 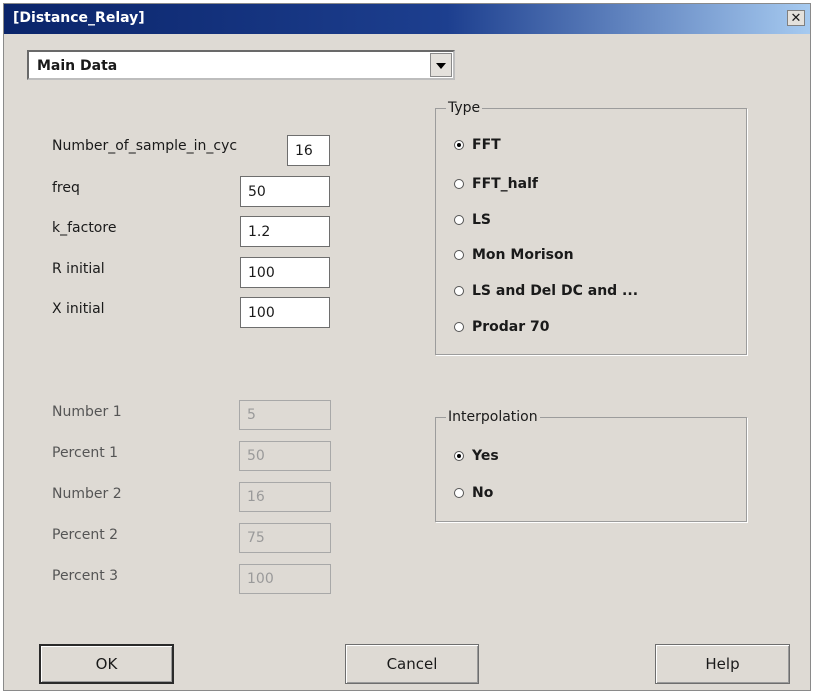 I want to click on type-option-fft-half: FFT_half, so click(x=496, y=184).